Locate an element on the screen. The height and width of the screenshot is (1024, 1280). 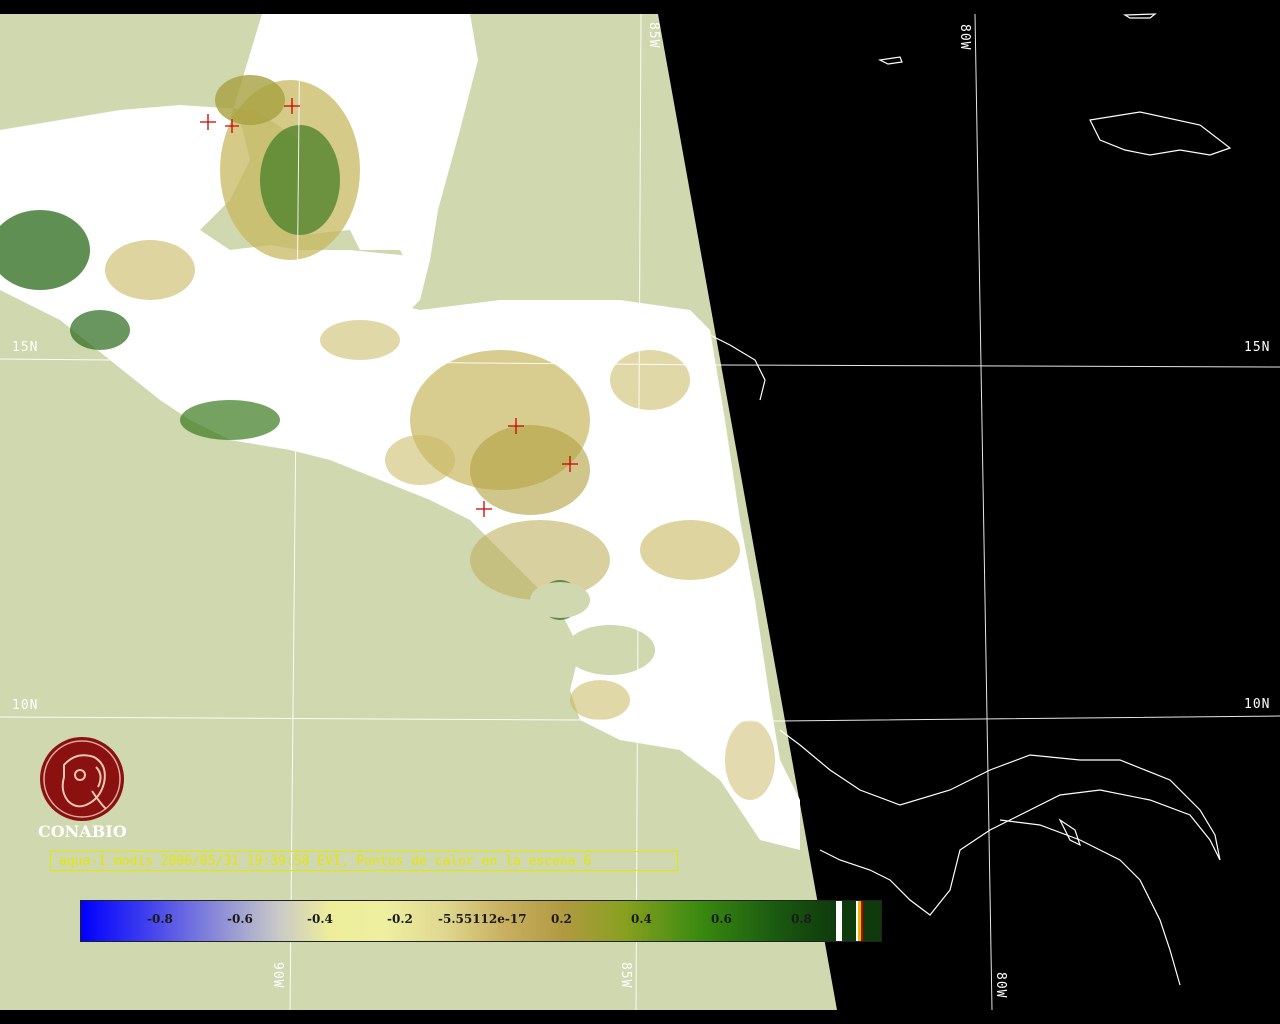
lat-10n-left-label: 10N is located at coordinates (25, 705).